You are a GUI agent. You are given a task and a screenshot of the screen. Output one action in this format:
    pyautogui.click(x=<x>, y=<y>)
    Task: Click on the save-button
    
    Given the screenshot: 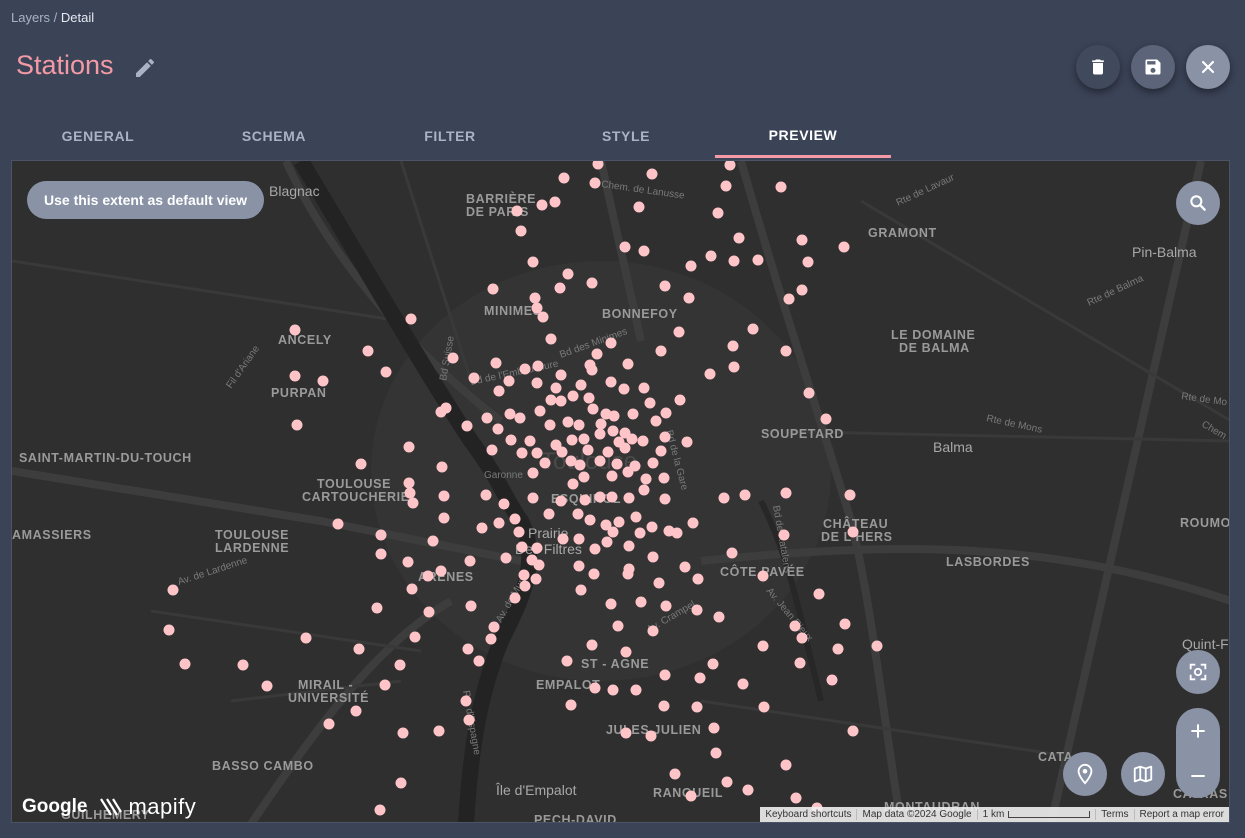 What is the action you would take?
    pyautogui.click(x=1153, y=67)
    